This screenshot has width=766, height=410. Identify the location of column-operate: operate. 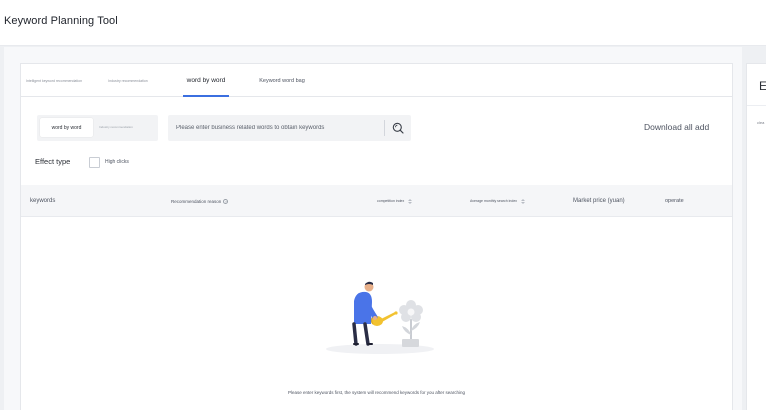
(674, 201).